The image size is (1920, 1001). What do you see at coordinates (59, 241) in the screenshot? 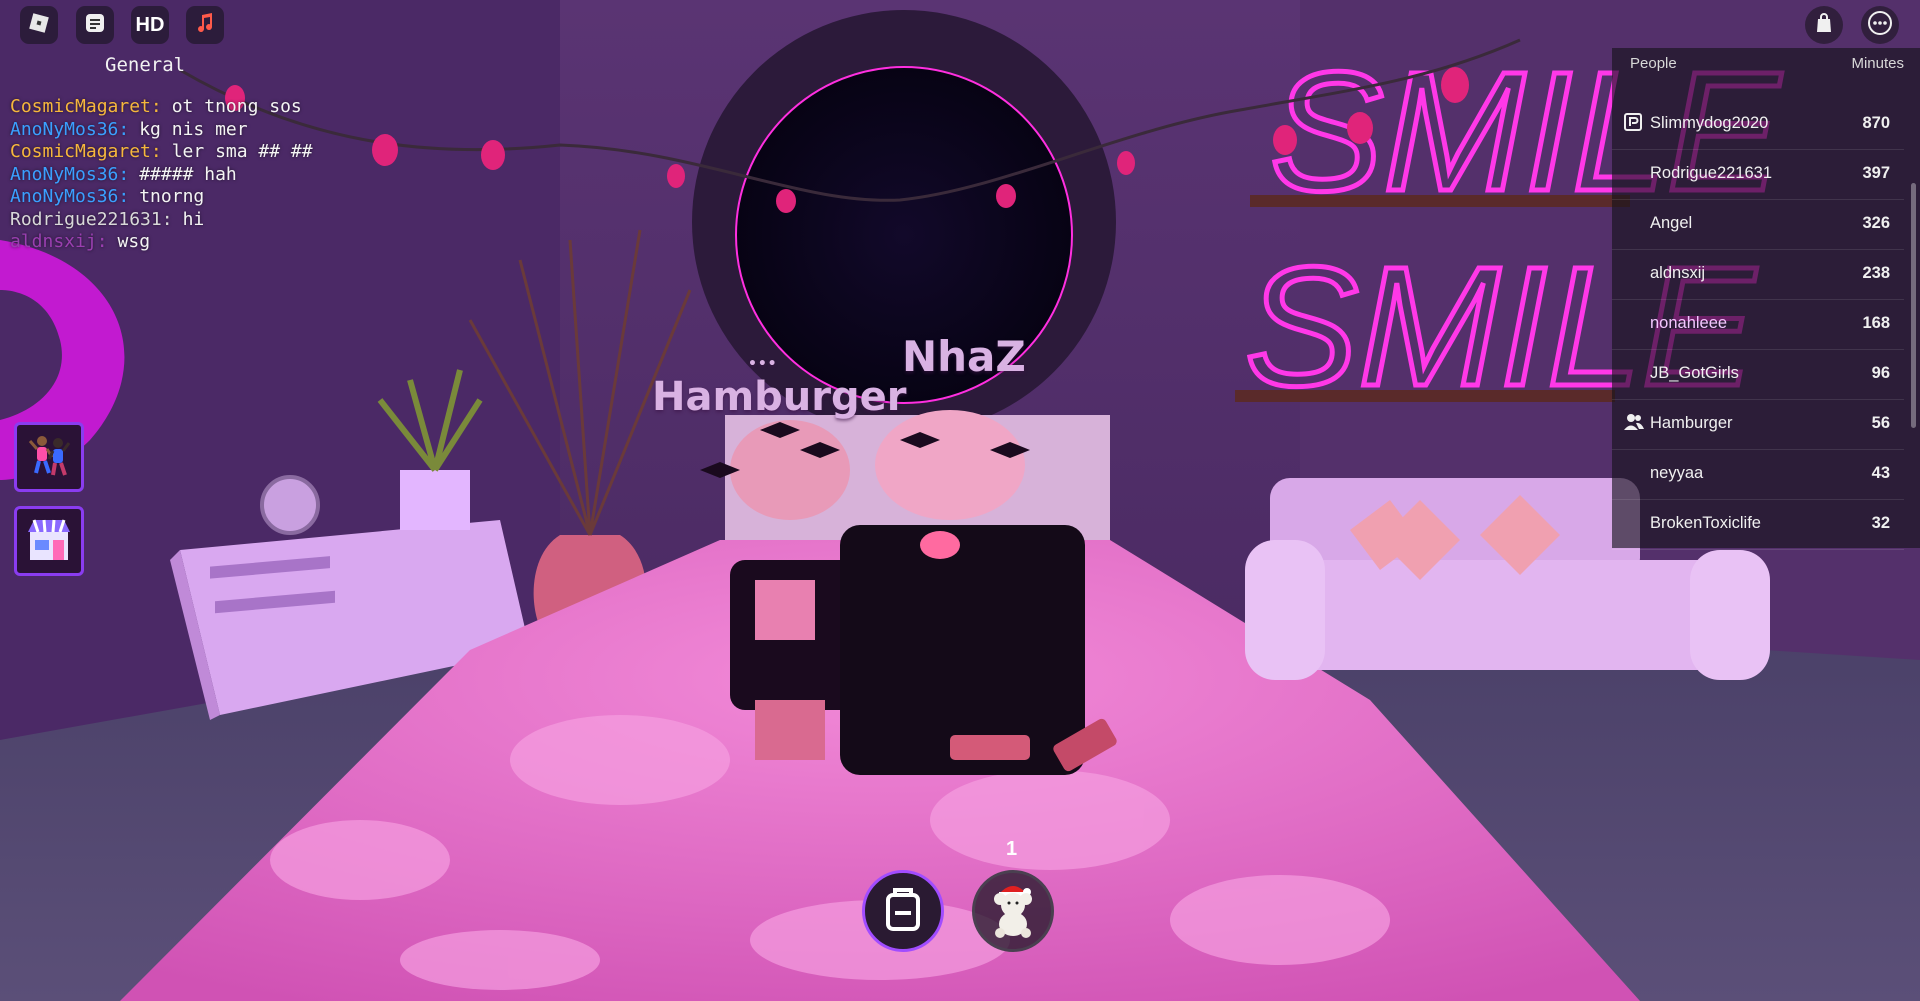
I see `chat-message-author: aldnsxij:` at bounding box center [59, 241].